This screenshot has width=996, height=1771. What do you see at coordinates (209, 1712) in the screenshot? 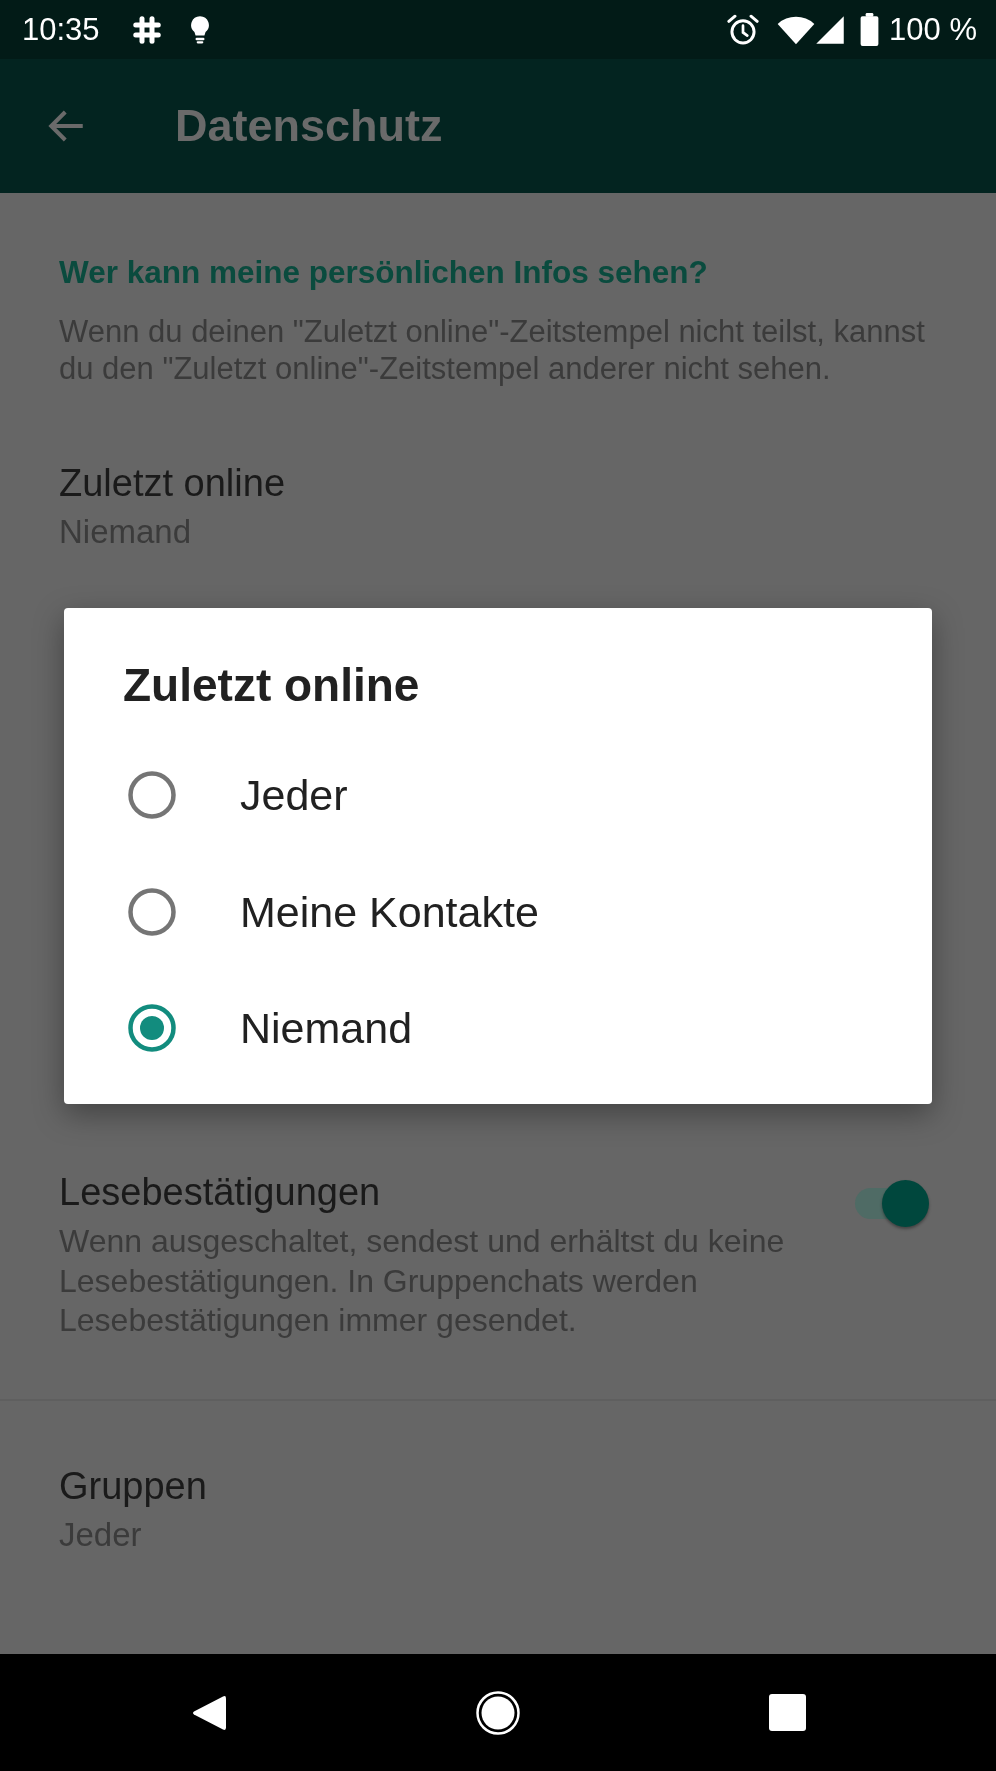
I see `back-icon` at bounding box center [209, 1712].